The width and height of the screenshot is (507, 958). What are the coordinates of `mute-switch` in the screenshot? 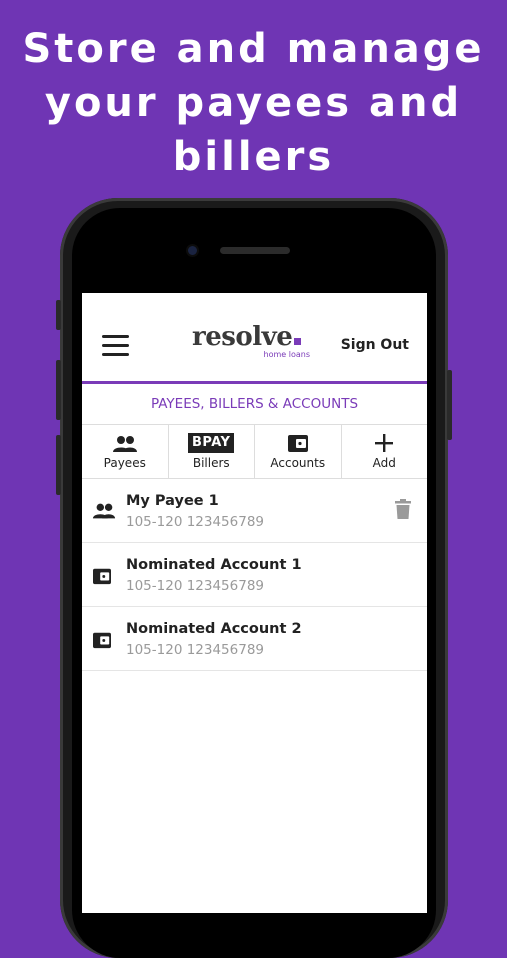 It's located at (58, 315).